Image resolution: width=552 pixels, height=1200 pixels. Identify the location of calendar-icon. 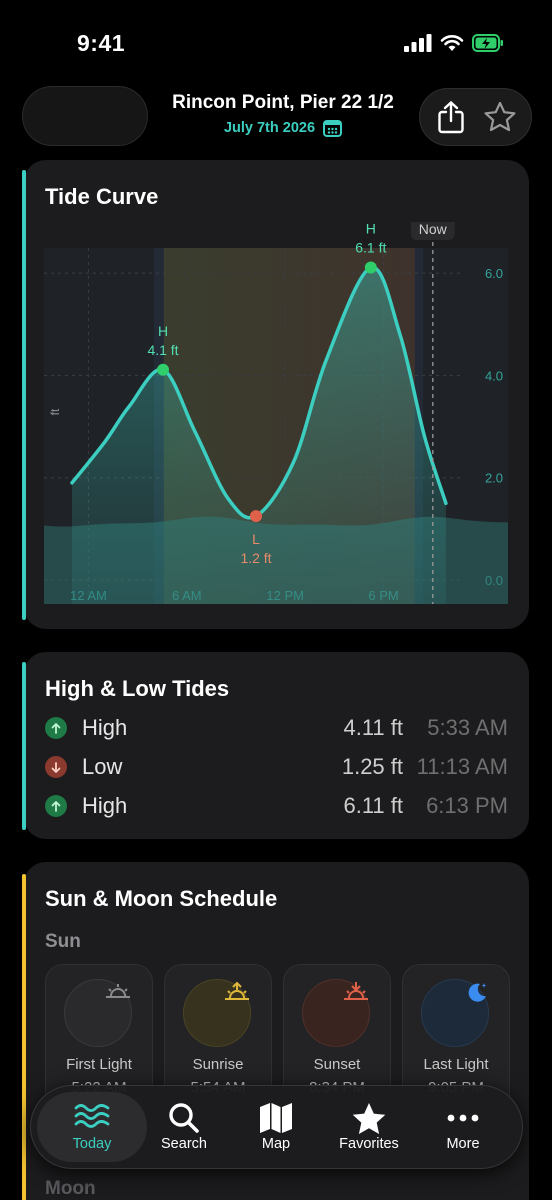
(333, 128).